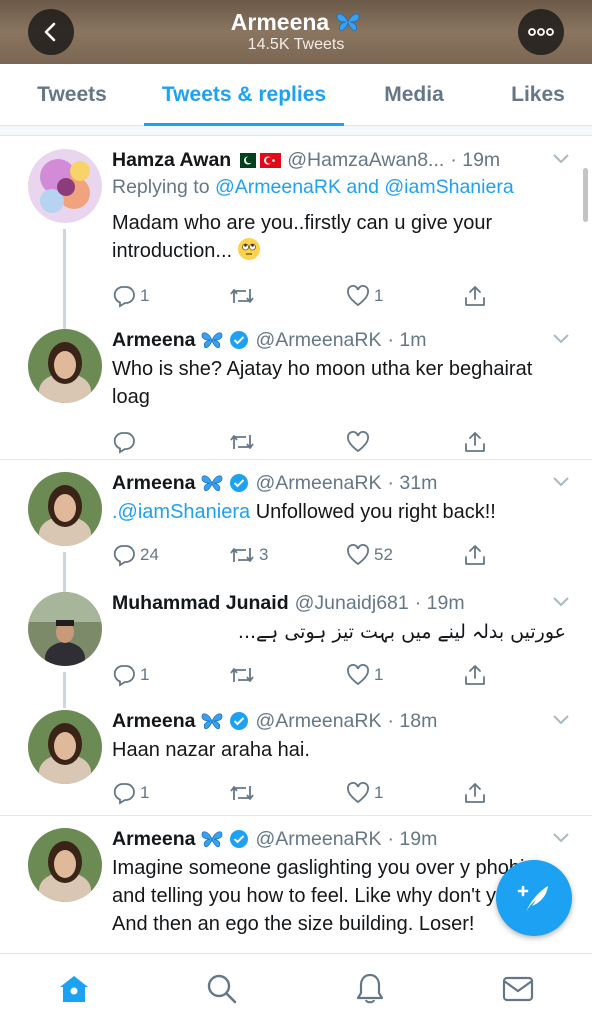 The image size is (592, 1024). What do you see at coordinates (200, 603) in the screenshot?
I see `author-name: Muhammad Junaid` at bounding box center [200, 603].